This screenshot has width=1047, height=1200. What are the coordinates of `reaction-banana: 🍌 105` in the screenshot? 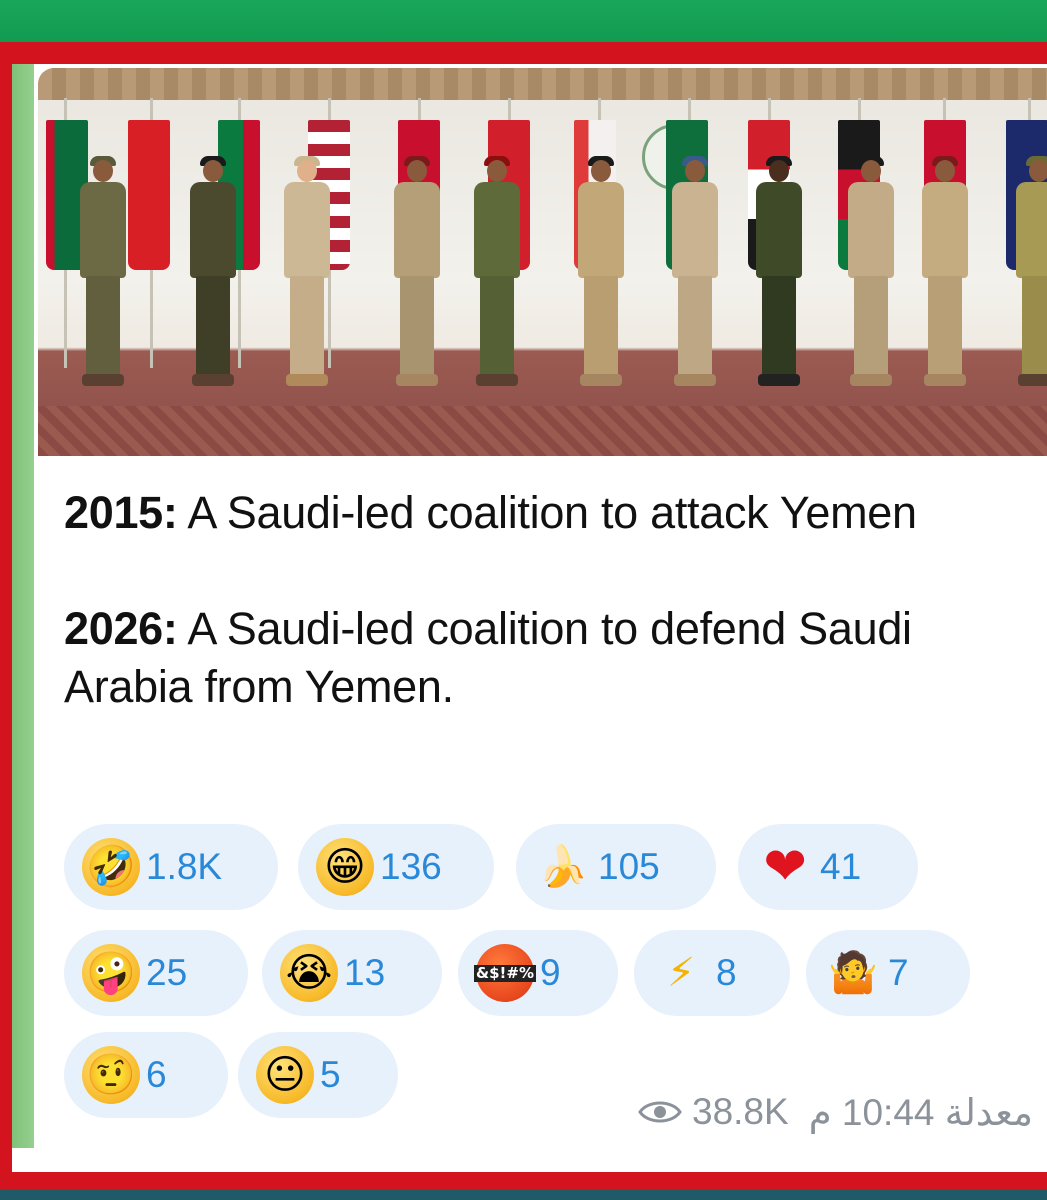 It's located at (616, 867).